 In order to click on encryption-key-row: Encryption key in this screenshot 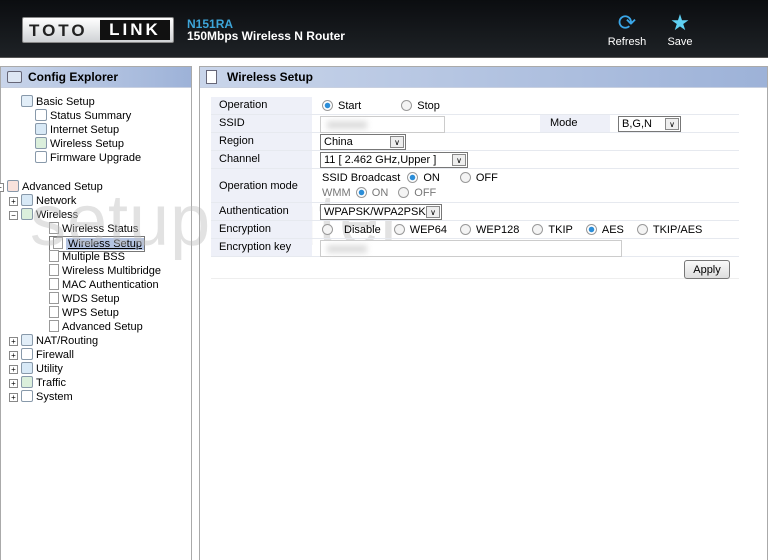, I will do `click(475, 248)`.